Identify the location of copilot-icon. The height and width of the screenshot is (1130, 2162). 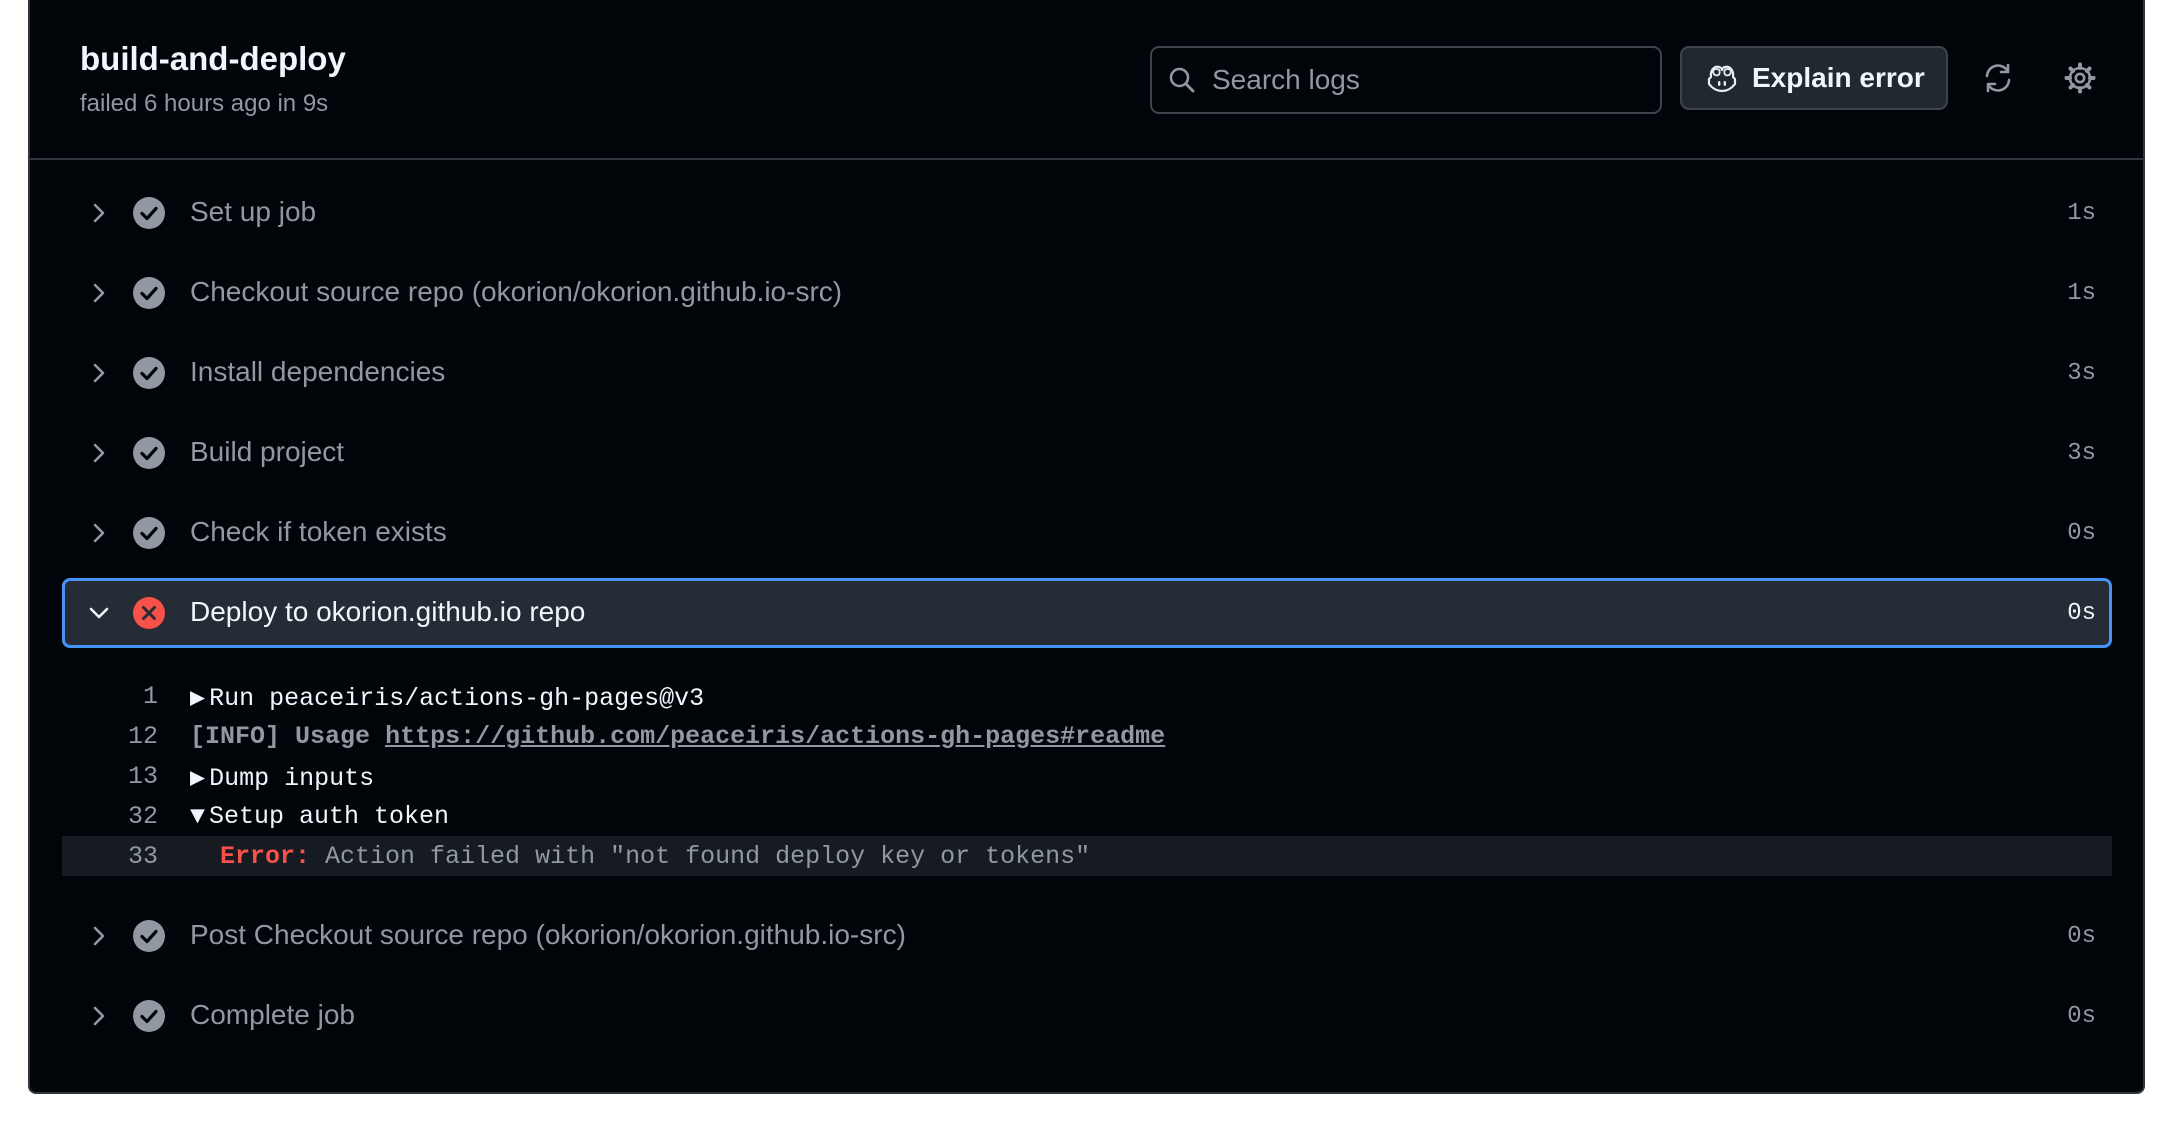
(1722, 79).